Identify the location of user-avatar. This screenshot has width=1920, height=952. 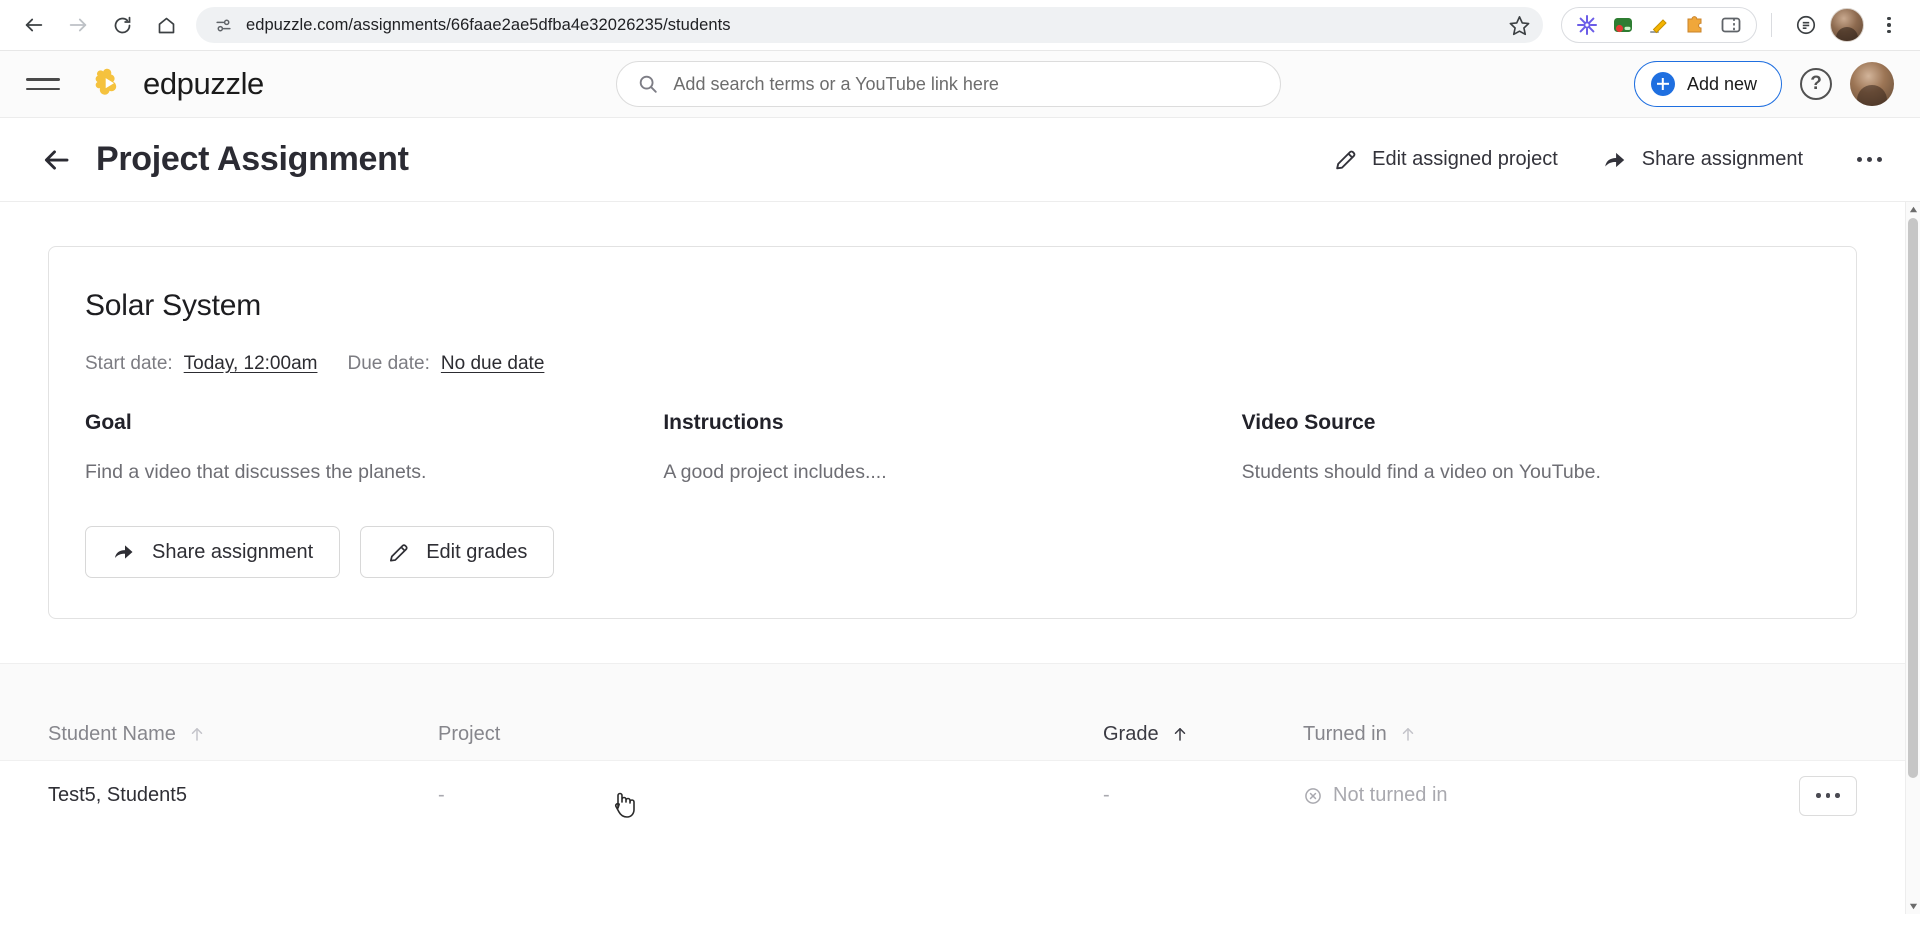
(1872, 84).